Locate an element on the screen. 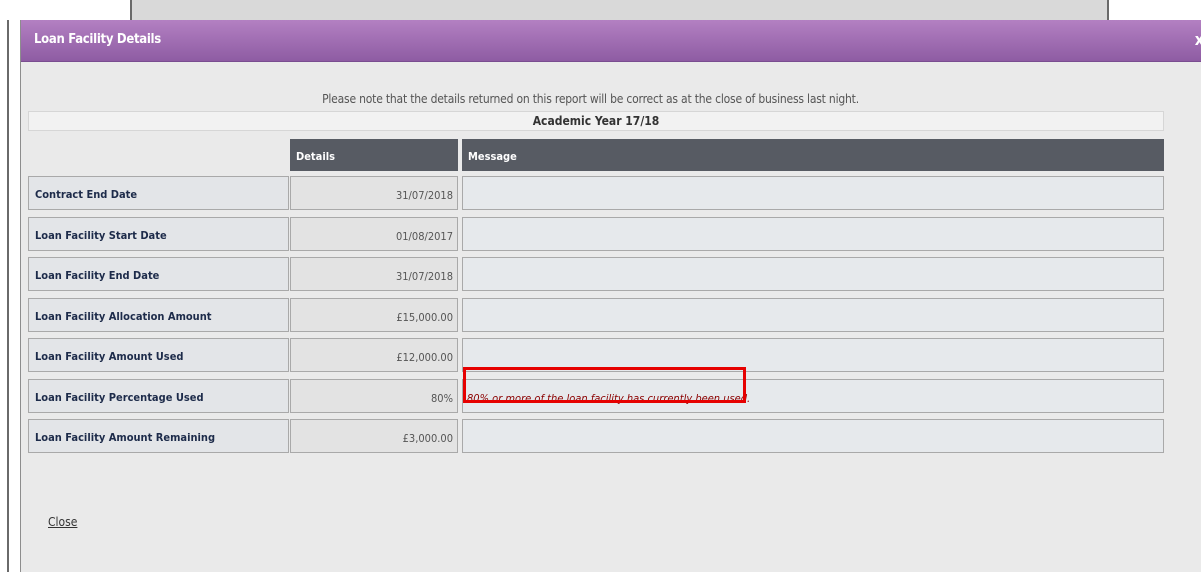 The height and width of the screenshot is (572, 1201). row-value: £15,000.00 is located at coordinates (374, 315).